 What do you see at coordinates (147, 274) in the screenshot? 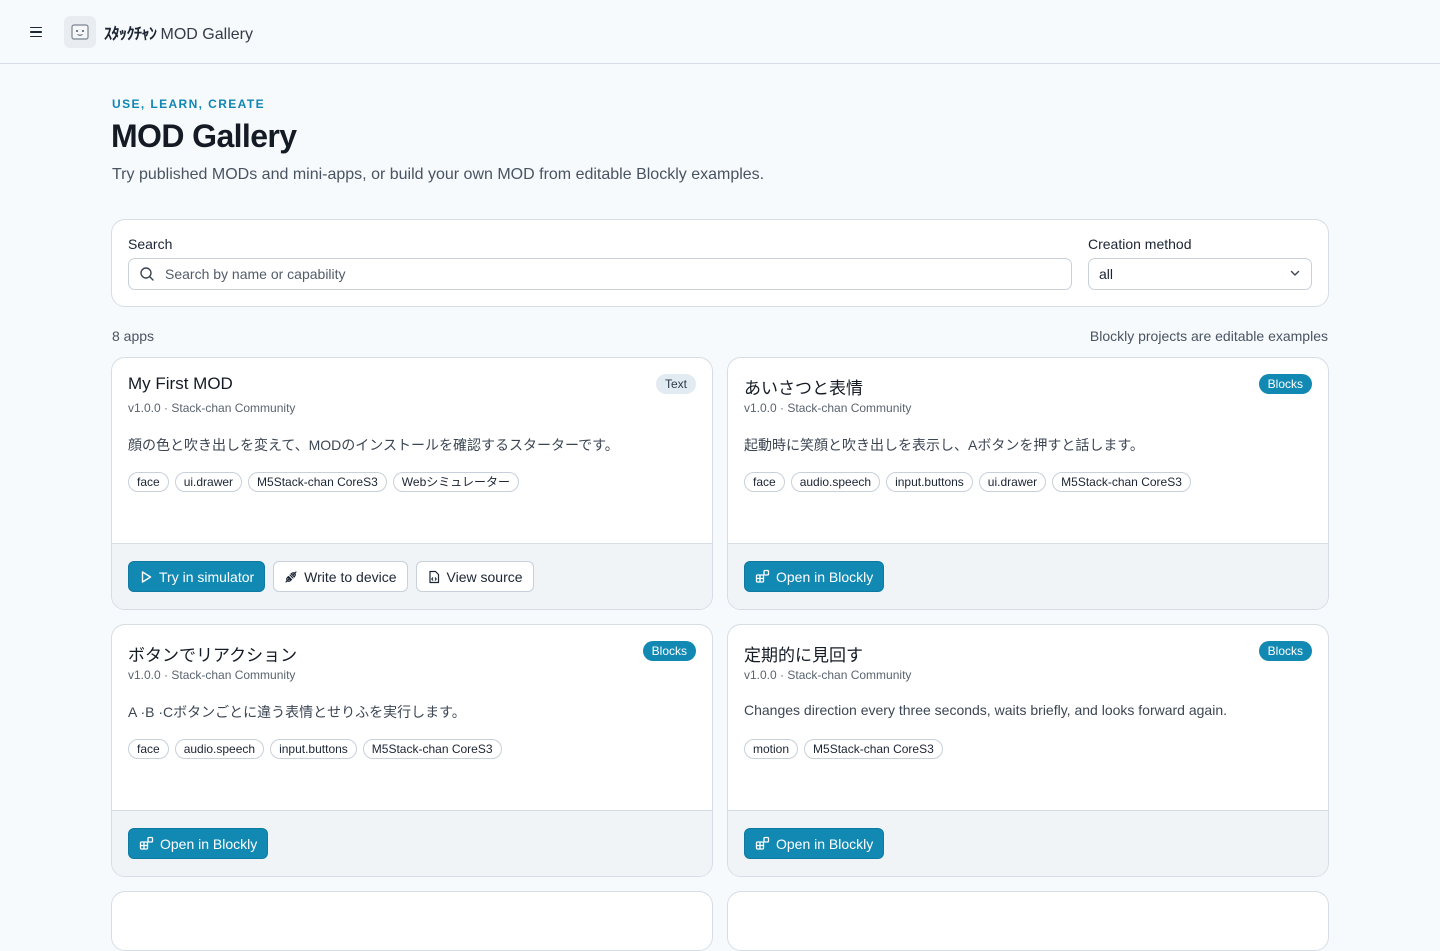
I see `search-icon` at bounding box center [147, 274].